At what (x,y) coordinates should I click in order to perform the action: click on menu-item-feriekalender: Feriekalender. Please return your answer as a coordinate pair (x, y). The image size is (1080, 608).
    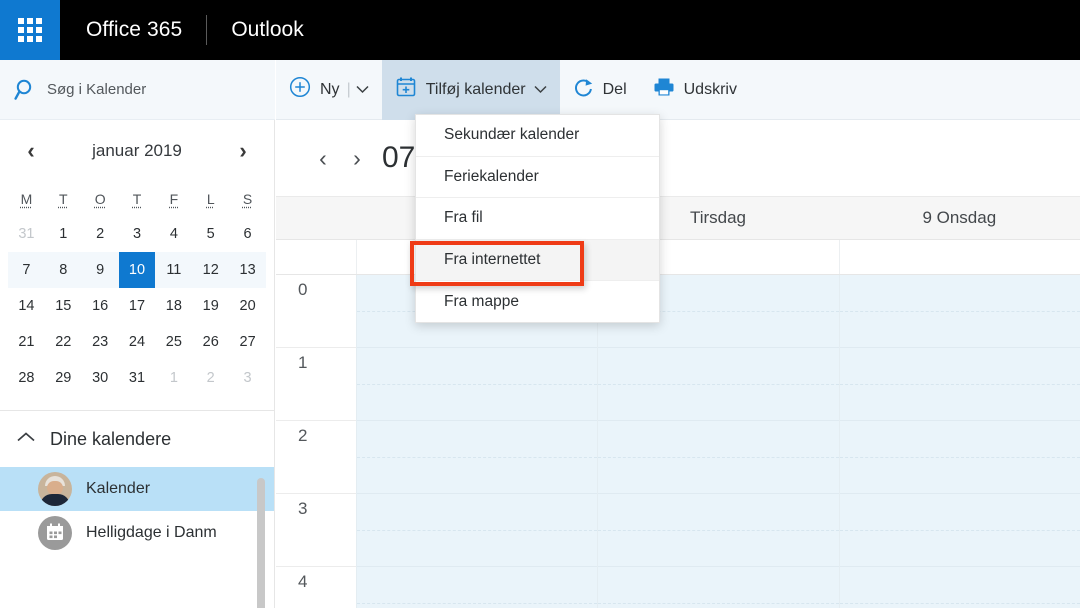
    Looking at the image, I should click on (537, 177).